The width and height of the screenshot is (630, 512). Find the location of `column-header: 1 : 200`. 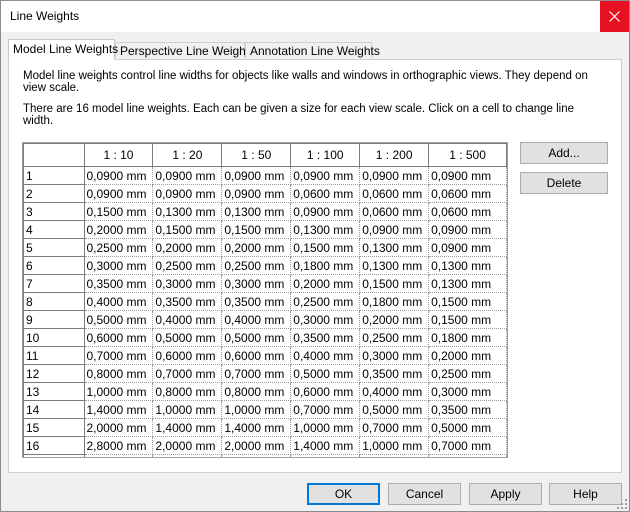

column-header: 1 : 200 is located at coordinates (394, 155).